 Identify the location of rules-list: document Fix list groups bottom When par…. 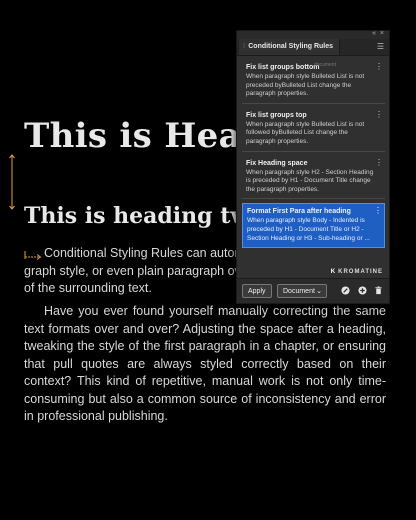
(313, 152).